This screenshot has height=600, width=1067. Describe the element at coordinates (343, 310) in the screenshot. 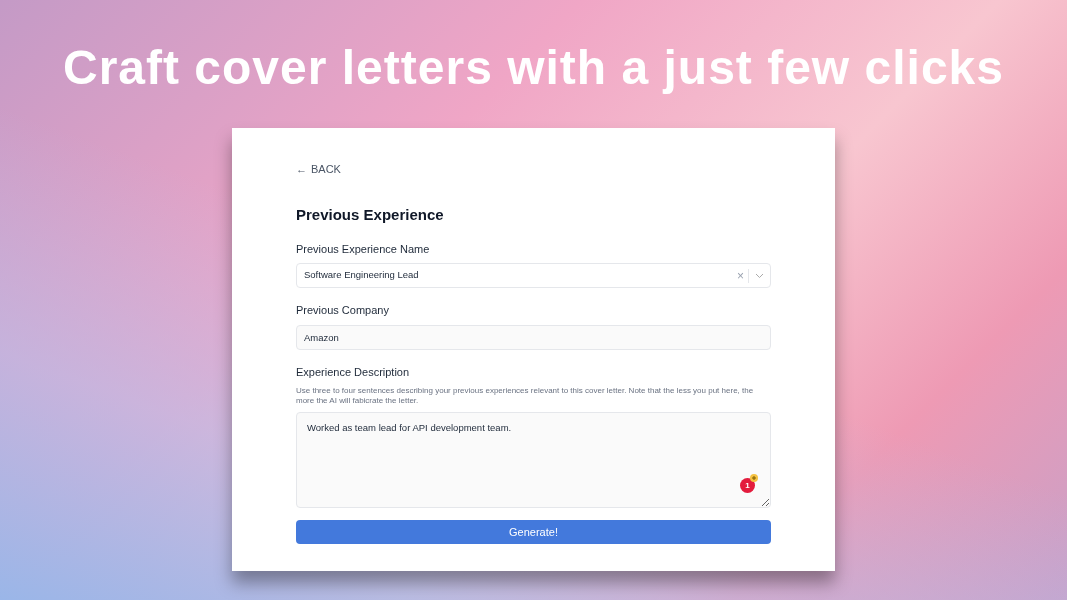

I see `field-label: Previous Company` at that location.